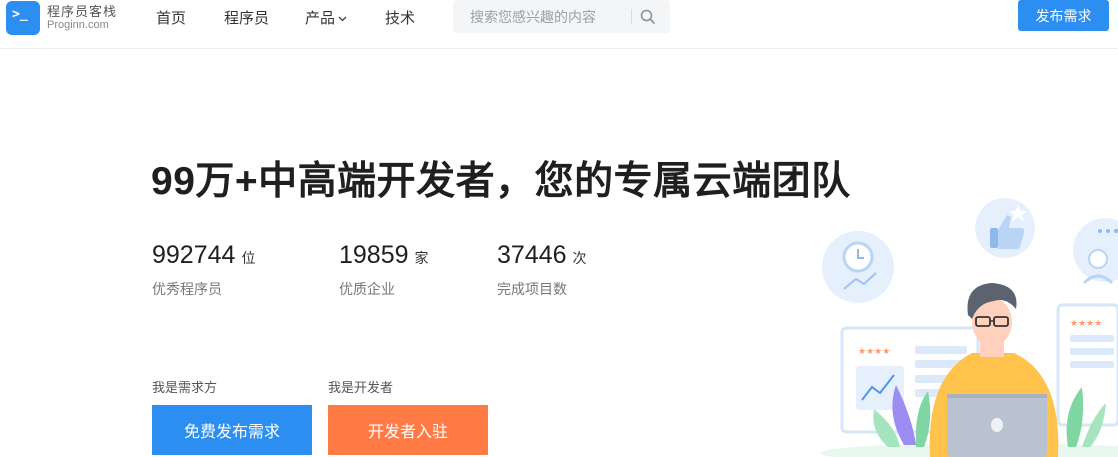 Image resolution: width=1118 pixels, height=457 pixels. What do you see at coordinates (648, 17) in the screenshot?
I see `search-icon` at bounding box center [648, 17].